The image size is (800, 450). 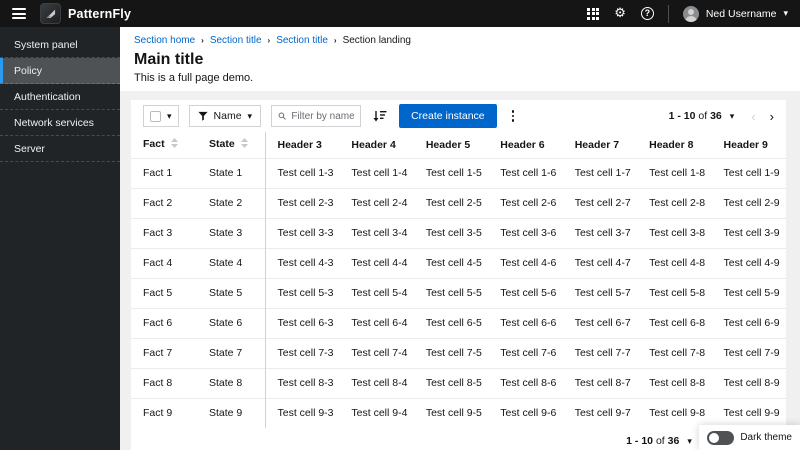 What do you see at coordinates (60, 71) in the screenshot?
I see `sidebar-item-policy: Policy` at bounding box center [60, 71].